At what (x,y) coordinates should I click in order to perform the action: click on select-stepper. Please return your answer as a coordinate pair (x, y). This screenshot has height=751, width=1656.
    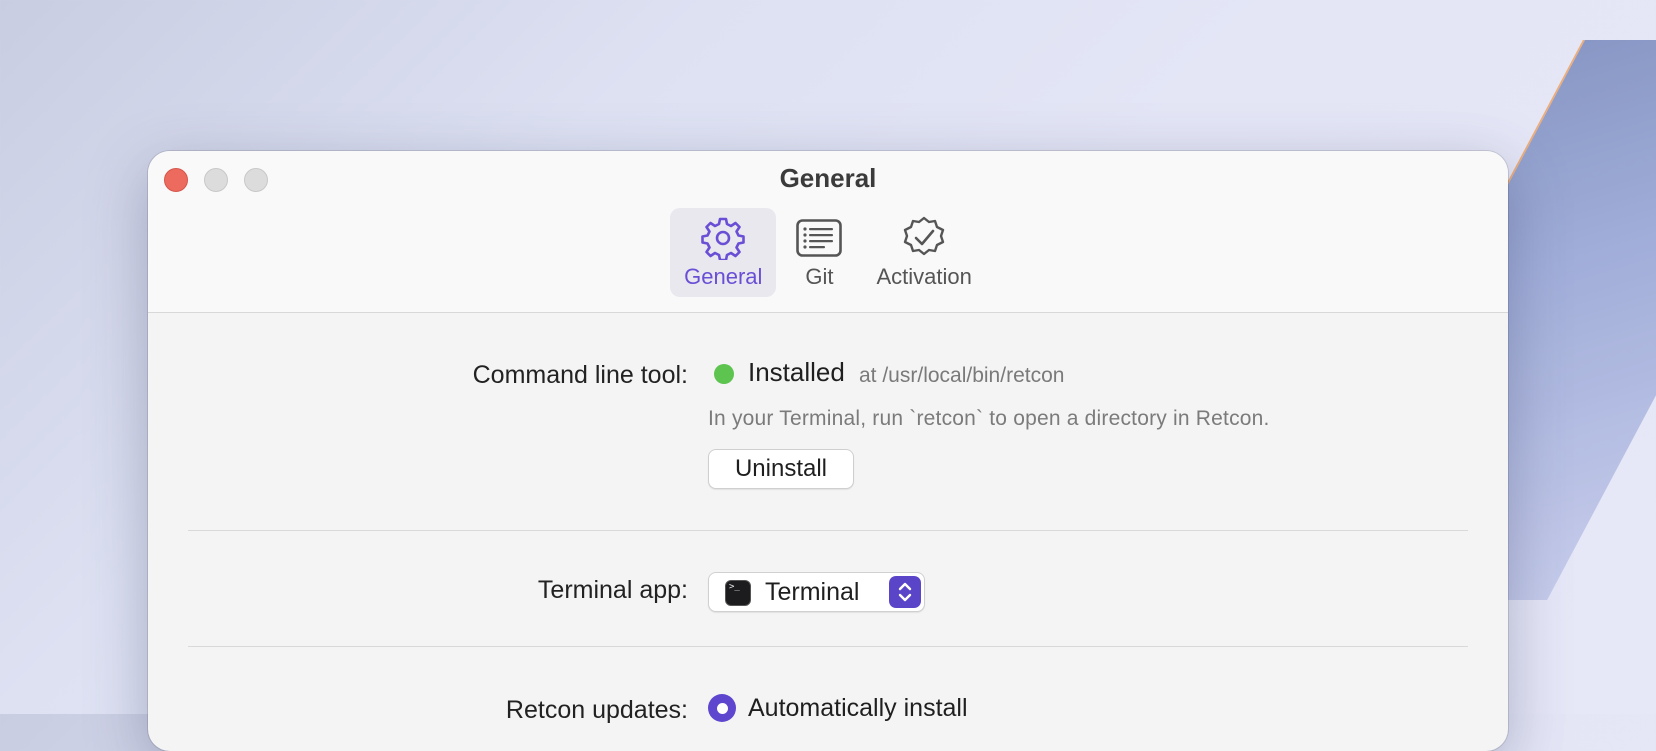
    Looking at the image, I should click on (905, 592).